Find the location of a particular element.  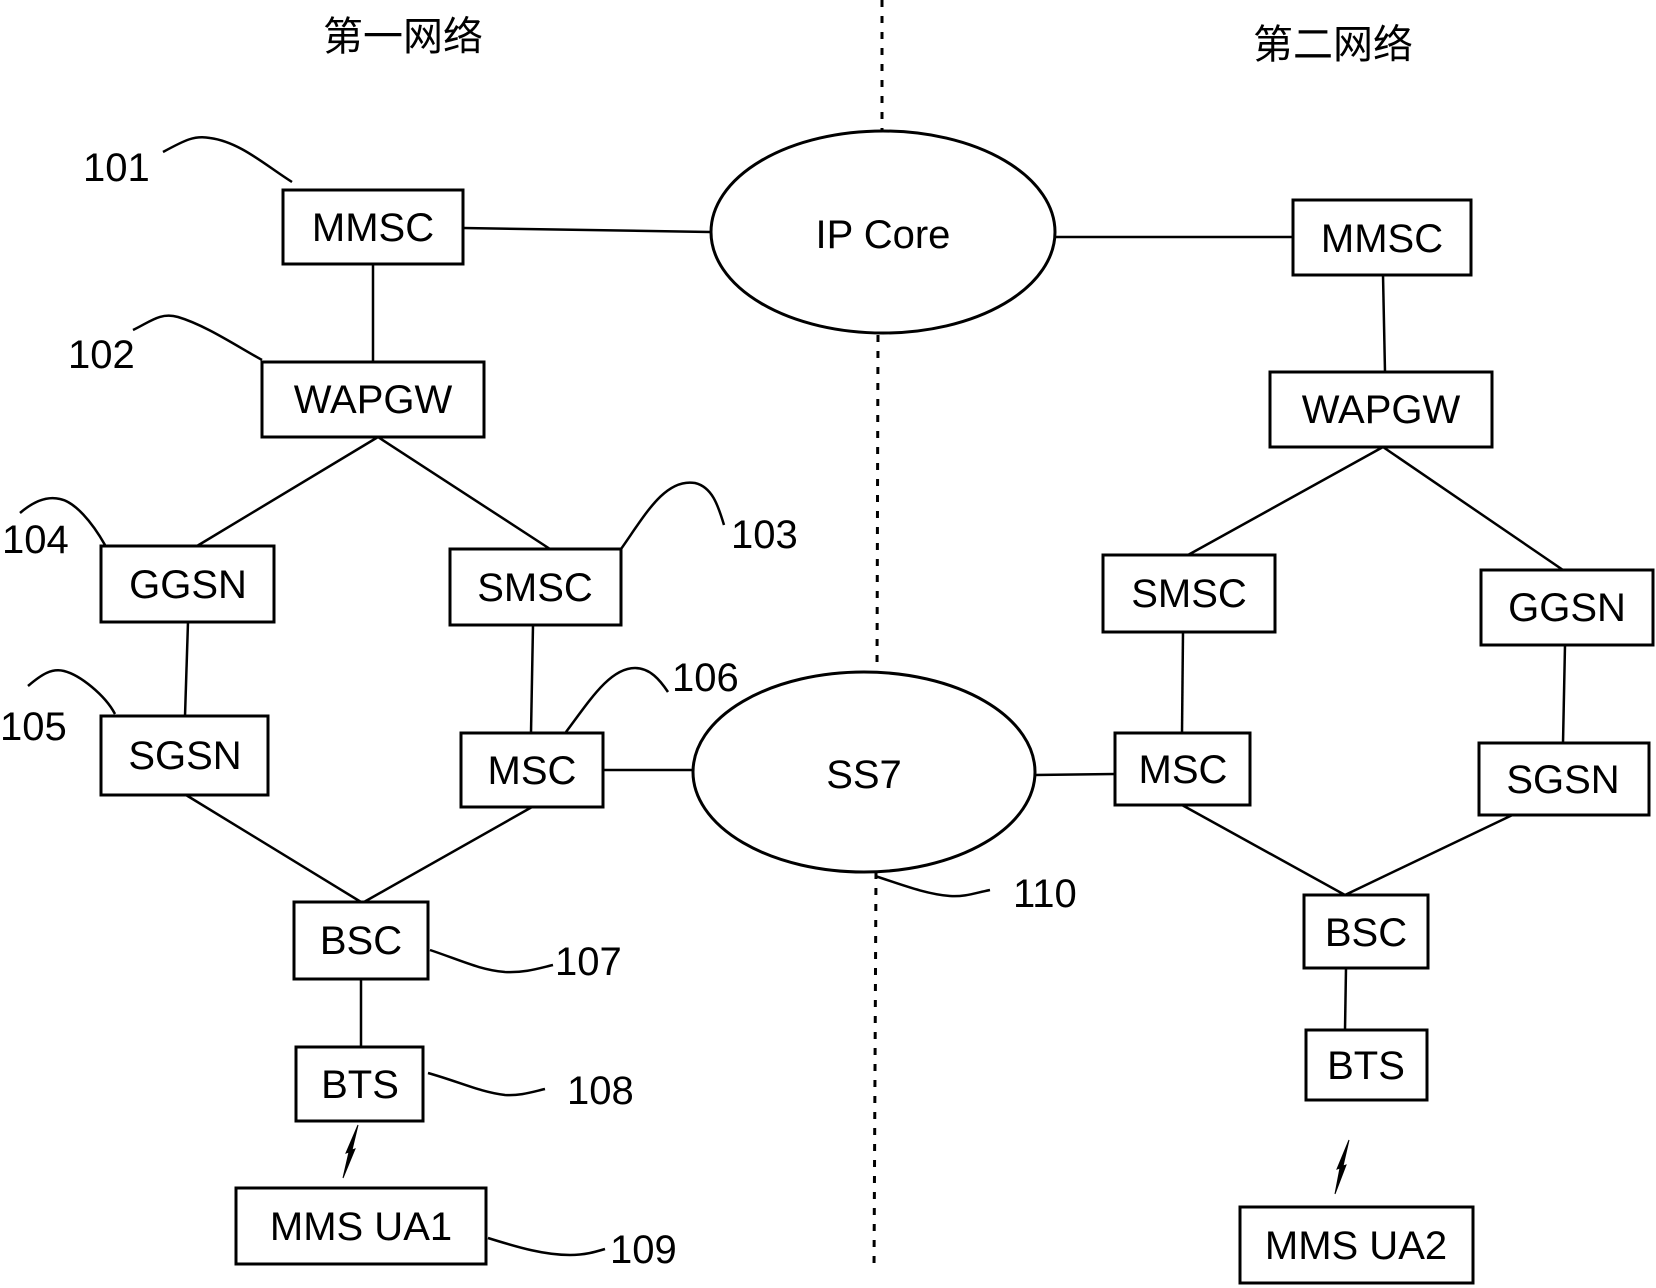

bts2-node: BTS is located at coordinates (1366, 1065).